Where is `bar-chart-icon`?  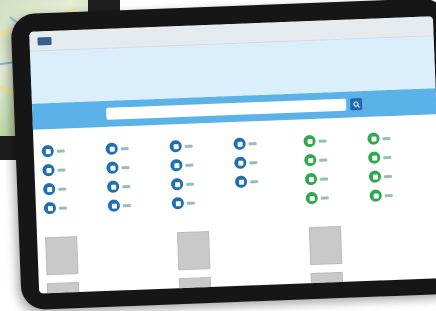
bar-chart-icon is located at coordinates (375, 195).